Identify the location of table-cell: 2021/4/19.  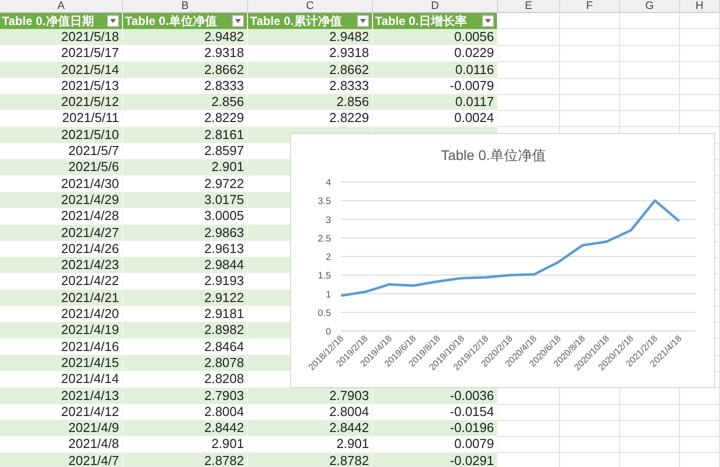
(61, 331).